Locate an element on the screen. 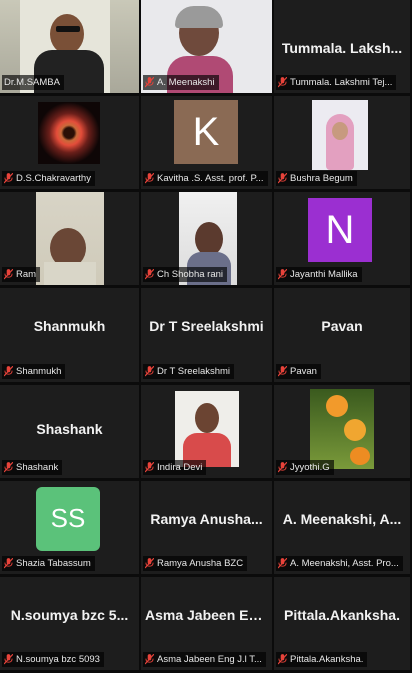 Image resolution: width=412 pixels, height=673 pixels. participant-tile-indira: Indira Devi is located at coordinates (206, 431).